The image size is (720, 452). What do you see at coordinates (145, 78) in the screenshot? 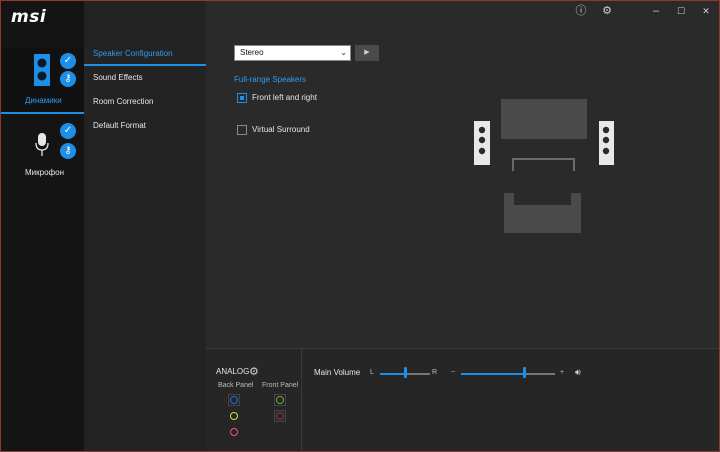
I see `tab-sound-effects: Sound Effects` at bounding box center [145, 78].